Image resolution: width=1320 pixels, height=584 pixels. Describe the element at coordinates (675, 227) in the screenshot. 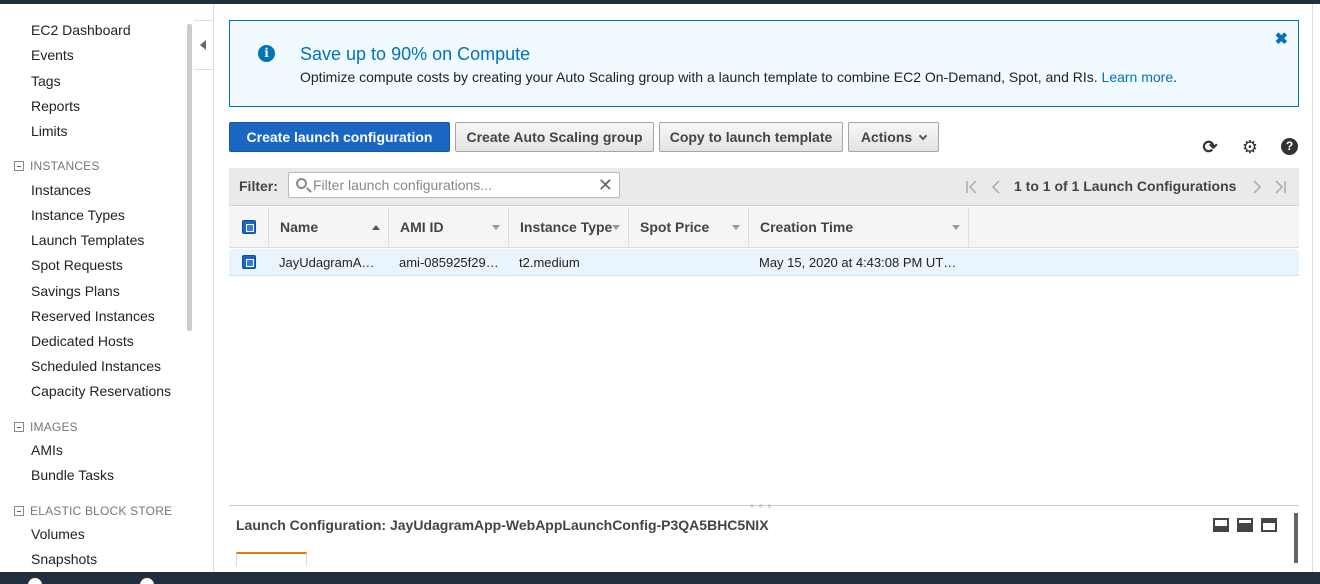

I see `column-label: Spot Price` at that location.